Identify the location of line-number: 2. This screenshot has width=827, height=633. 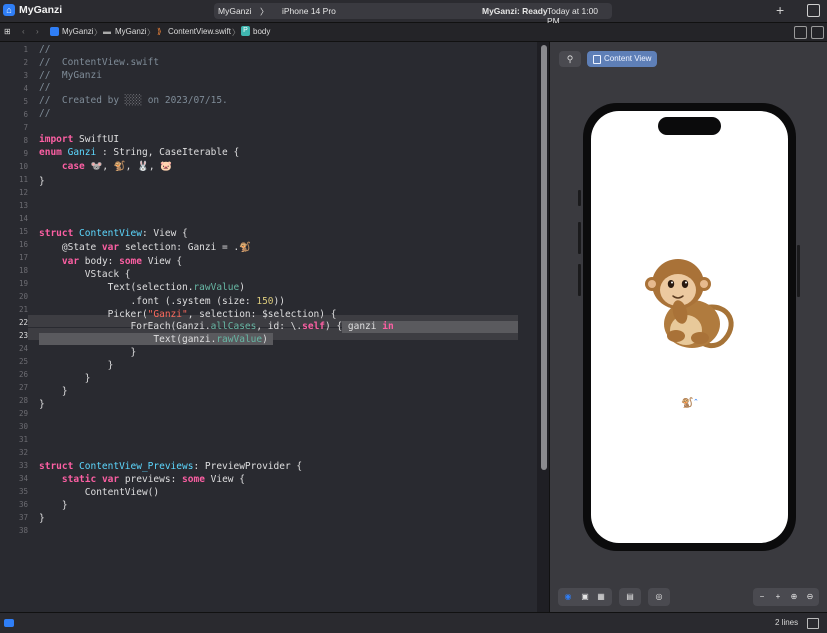
(16, 62).